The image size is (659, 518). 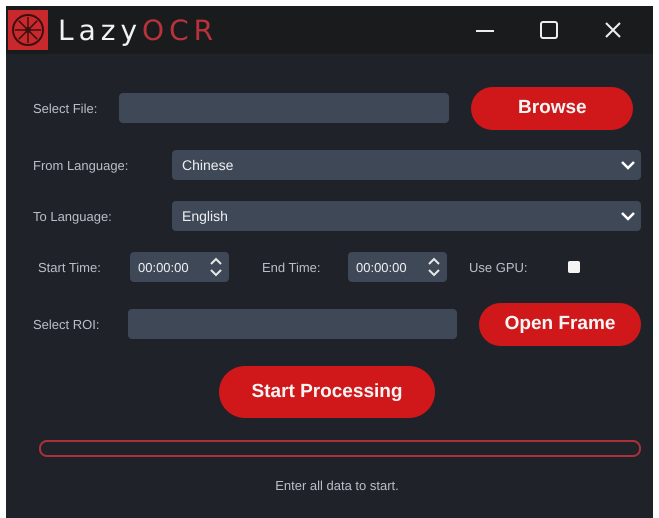 What do you see at coordinates (284, 108) in the screenshot?
I see `file-path-field` at bounding box center [284, 108].